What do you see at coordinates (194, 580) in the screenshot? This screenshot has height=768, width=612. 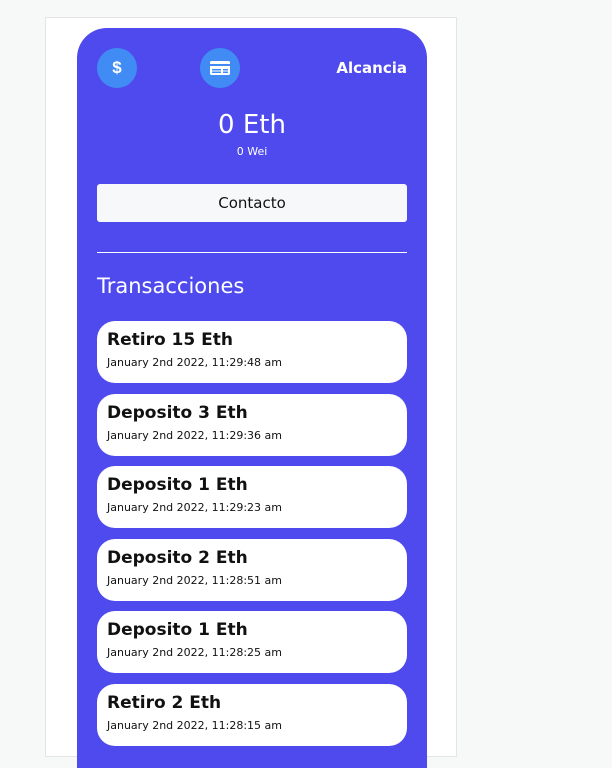 I see `transaction-date: January 2nd 2022, 11:28:51 am` at bounding box center [194, 580].